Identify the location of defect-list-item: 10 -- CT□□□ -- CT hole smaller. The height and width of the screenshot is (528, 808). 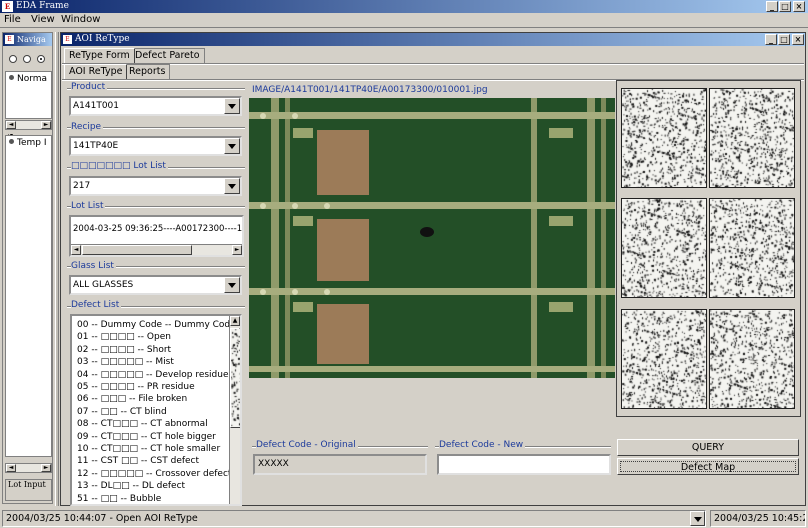
(148, 449).